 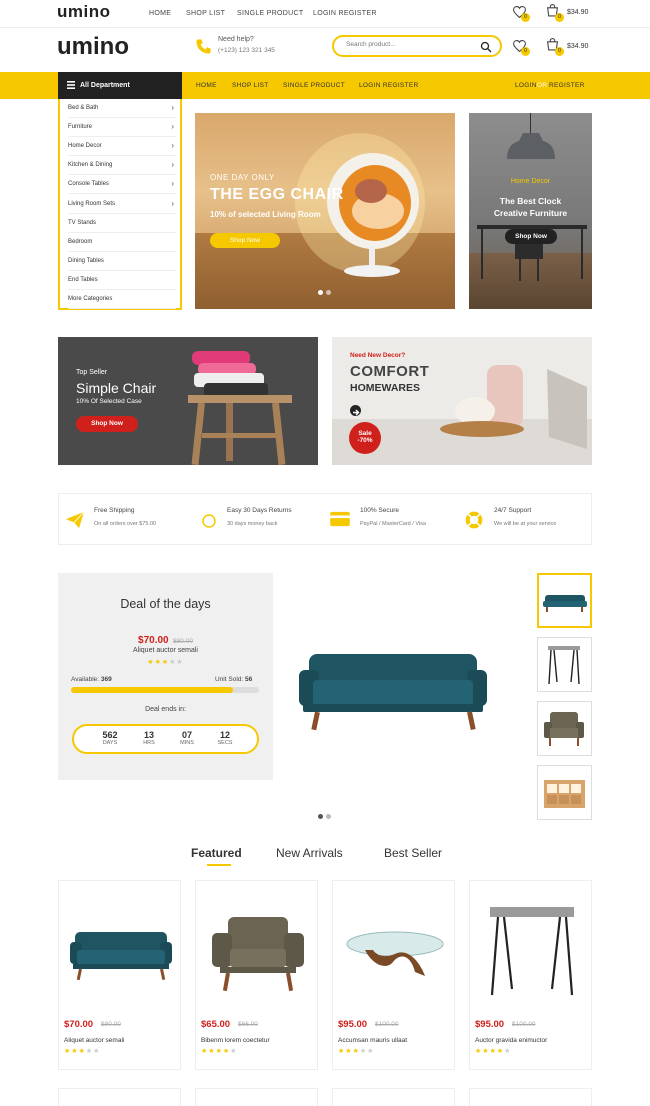 What do you see at coordinates (525, 51) in the screenshot?
I see `header-wishlist-badge: 0` at bounding box center [525, 51].